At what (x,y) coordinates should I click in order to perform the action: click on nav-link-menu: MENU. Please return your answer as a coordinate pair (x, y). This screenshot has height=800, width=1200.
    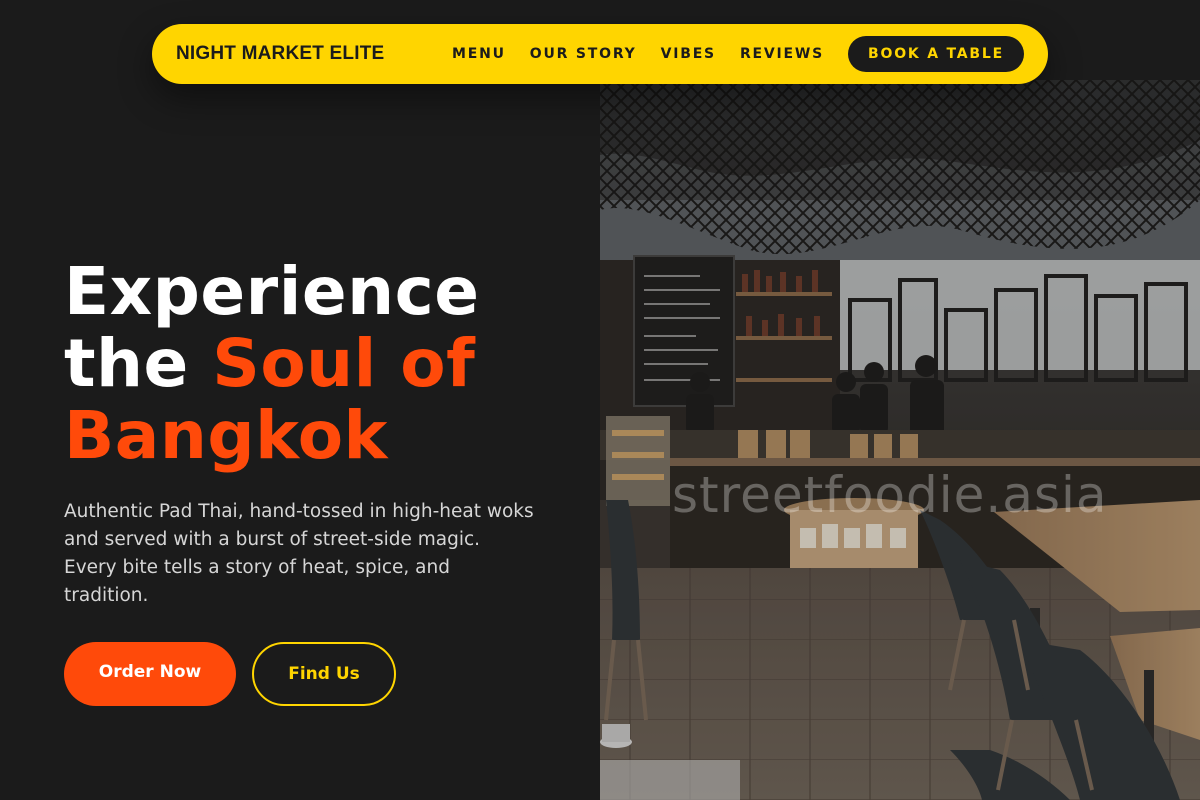
    Looking at the image, I should click on (479, 54).